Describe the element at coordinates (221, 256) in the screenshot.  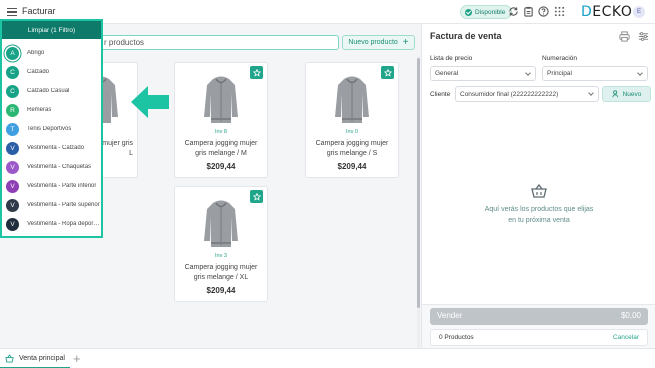
I see `inventory-count: Inv 3` at that location.